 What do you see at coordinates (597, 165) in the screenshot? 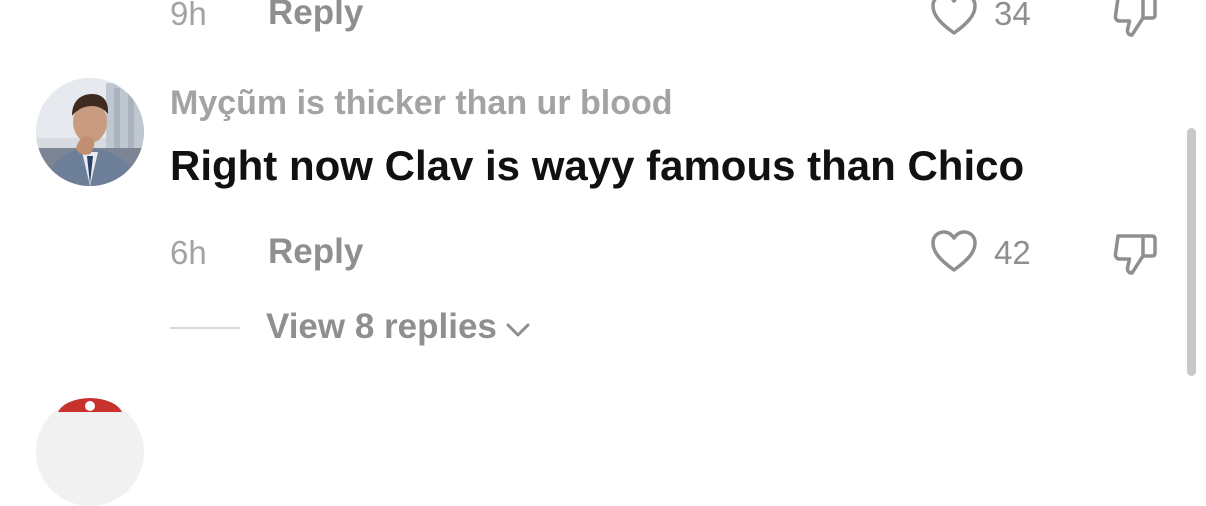
I see `comment-text: Right now Clav is wayy famous than Chico` at bounding box center [597, 165].